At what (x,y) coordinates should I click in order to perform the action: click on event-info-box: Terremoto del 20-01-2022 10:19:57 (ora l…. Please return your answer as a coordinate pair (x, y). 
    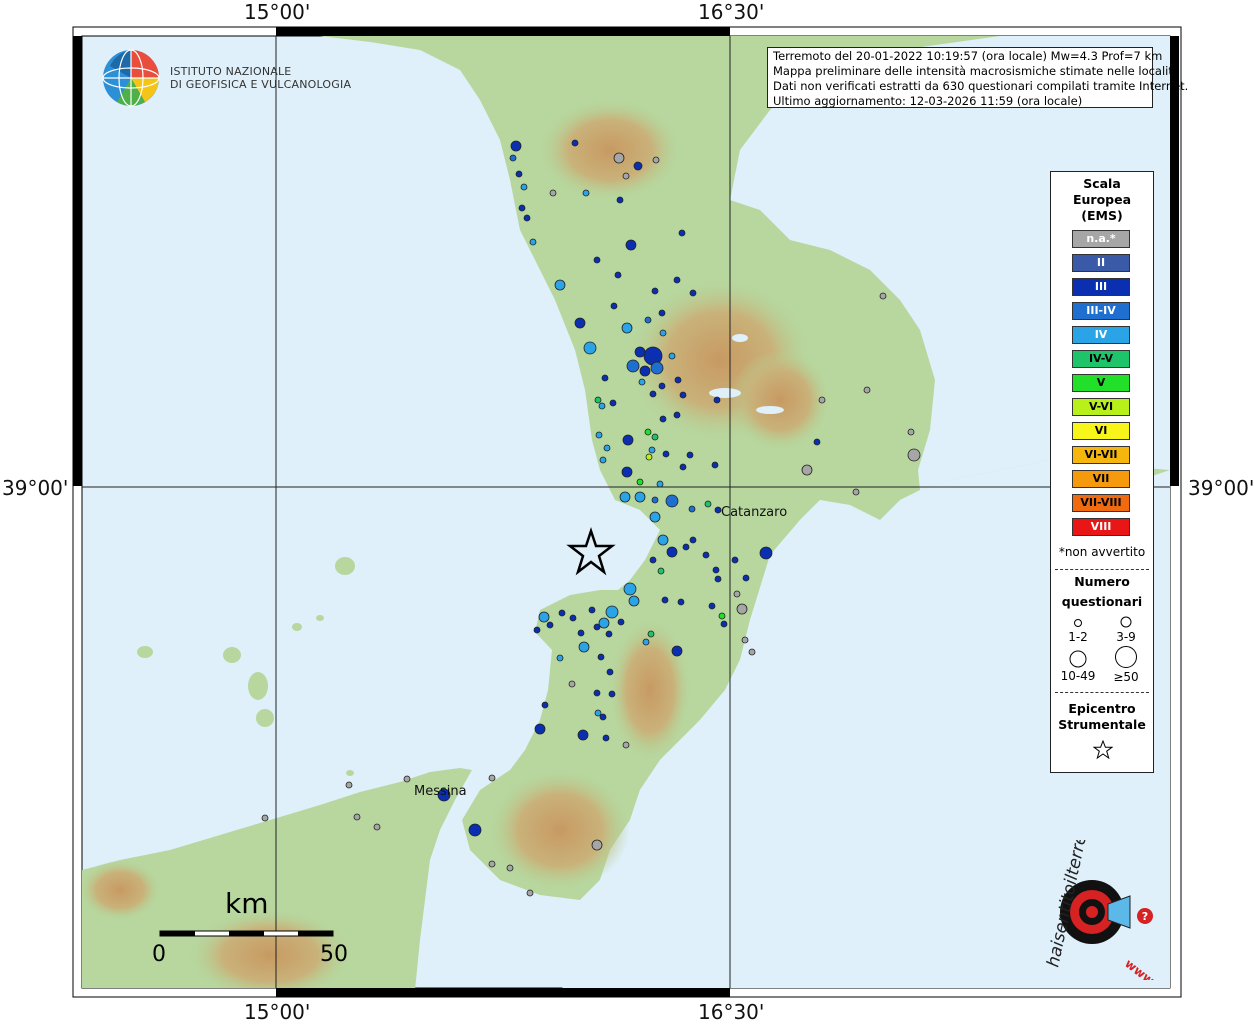
    Looking at the image, I should click on (977, 77).